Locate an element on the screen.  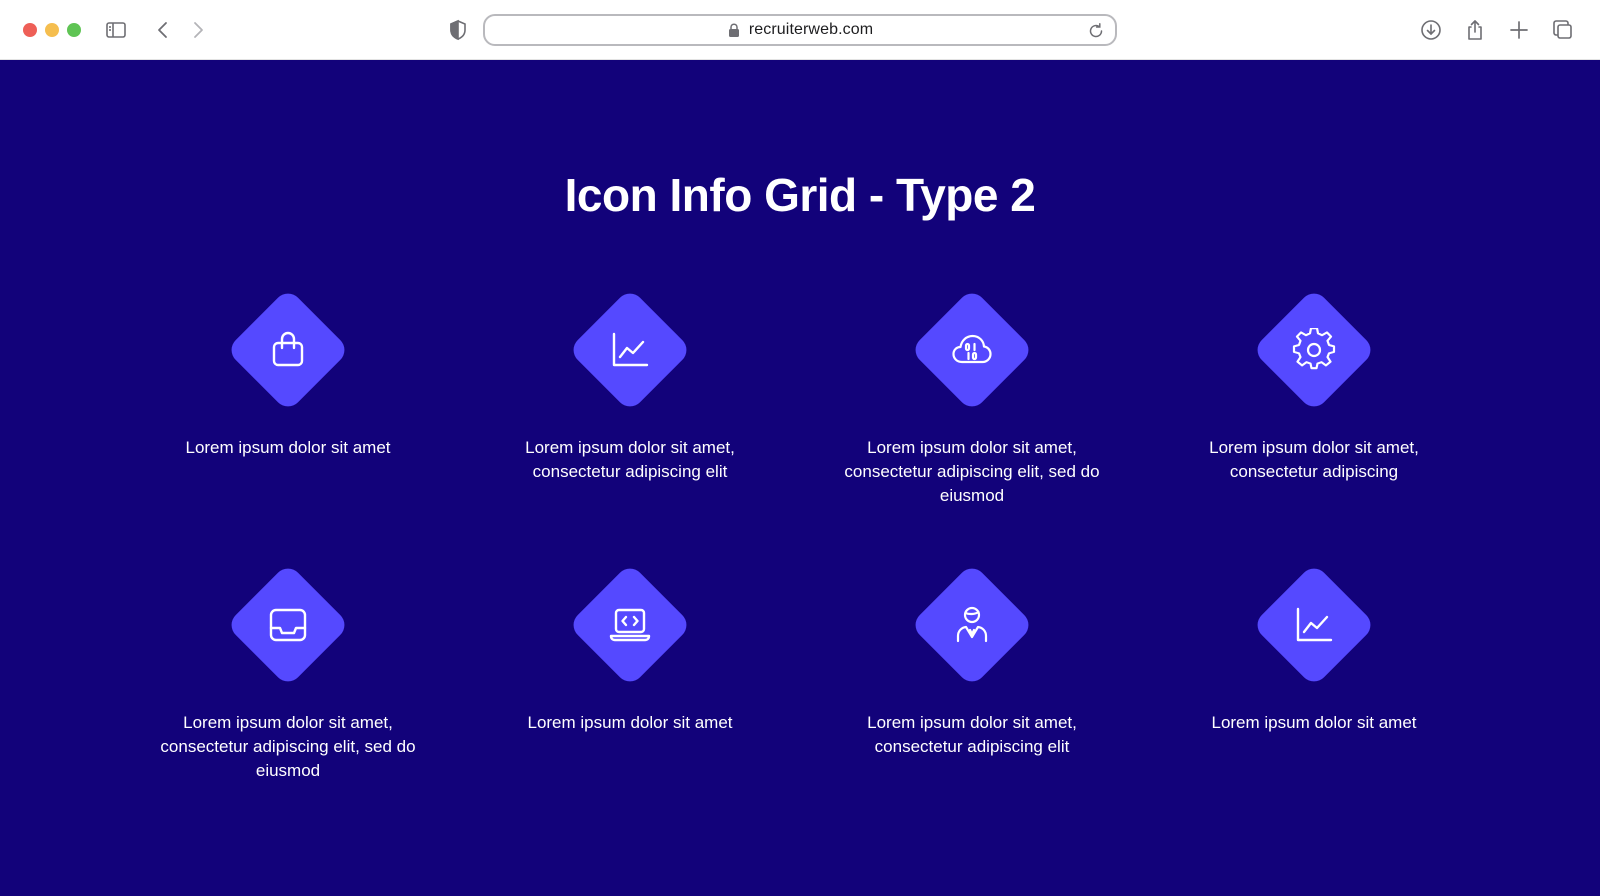
back-icon is located at coordinates (163, 30).